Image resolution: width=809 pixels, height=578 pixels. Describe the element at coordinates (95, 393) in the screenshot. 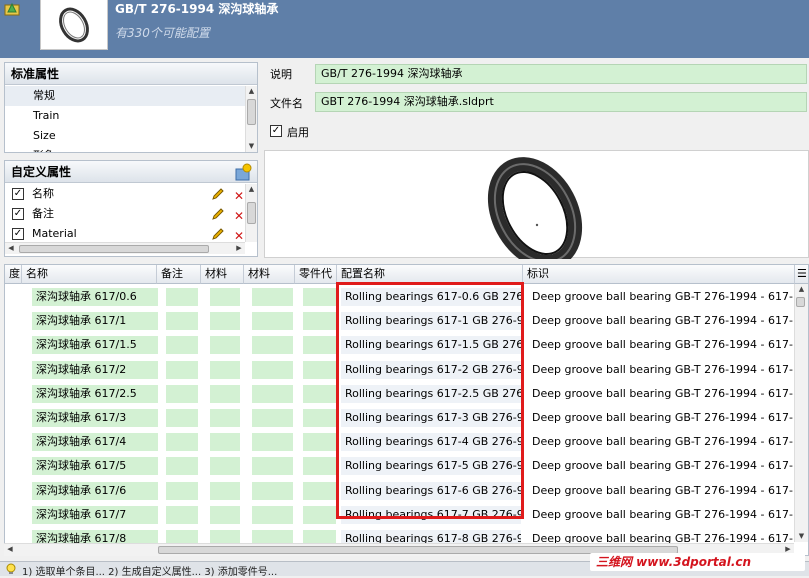

I see `cell-name: 深沟球轴承 617/2.5` at that location.